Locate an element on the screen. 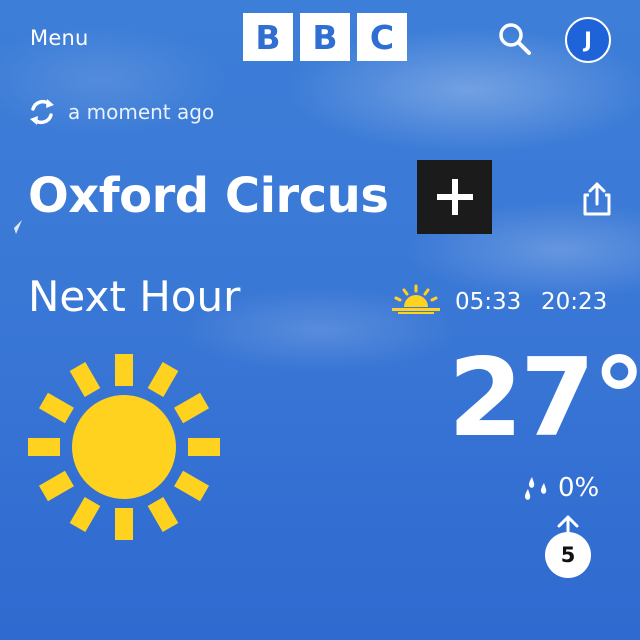 The width and height of the screenshot is (640, 640). share-icon is located at coordinates (597, 199).